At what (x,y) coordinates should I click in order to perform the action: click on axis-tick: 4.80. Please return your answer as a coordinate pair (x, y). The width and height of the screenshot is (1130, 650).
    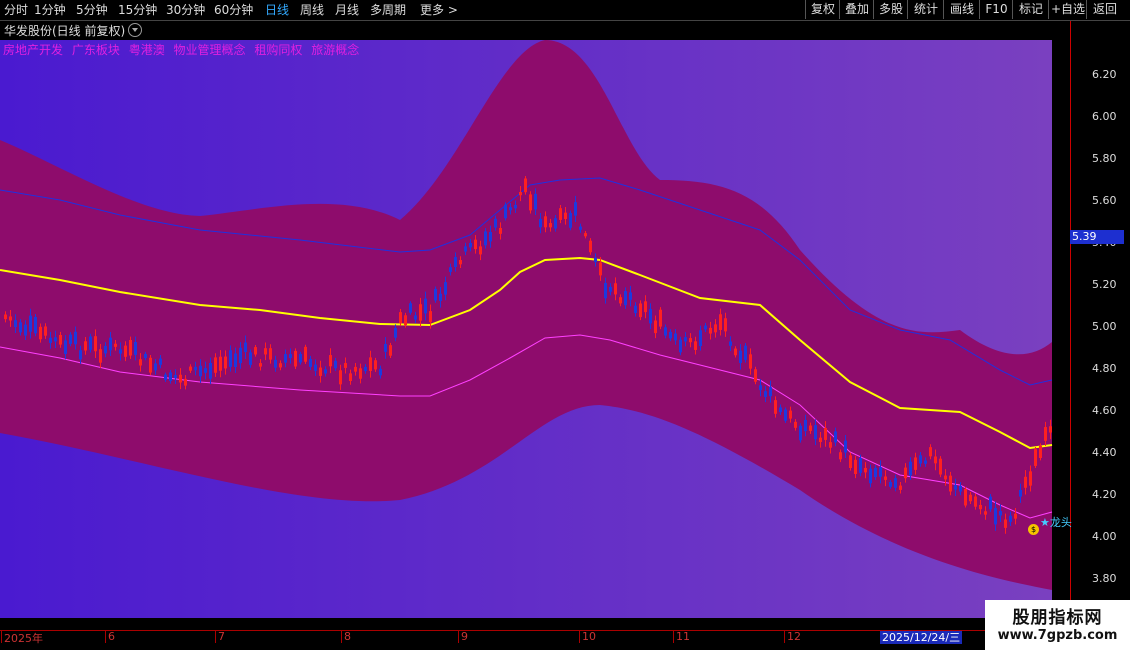
    Looking at the image, I should click on (1104, 368).